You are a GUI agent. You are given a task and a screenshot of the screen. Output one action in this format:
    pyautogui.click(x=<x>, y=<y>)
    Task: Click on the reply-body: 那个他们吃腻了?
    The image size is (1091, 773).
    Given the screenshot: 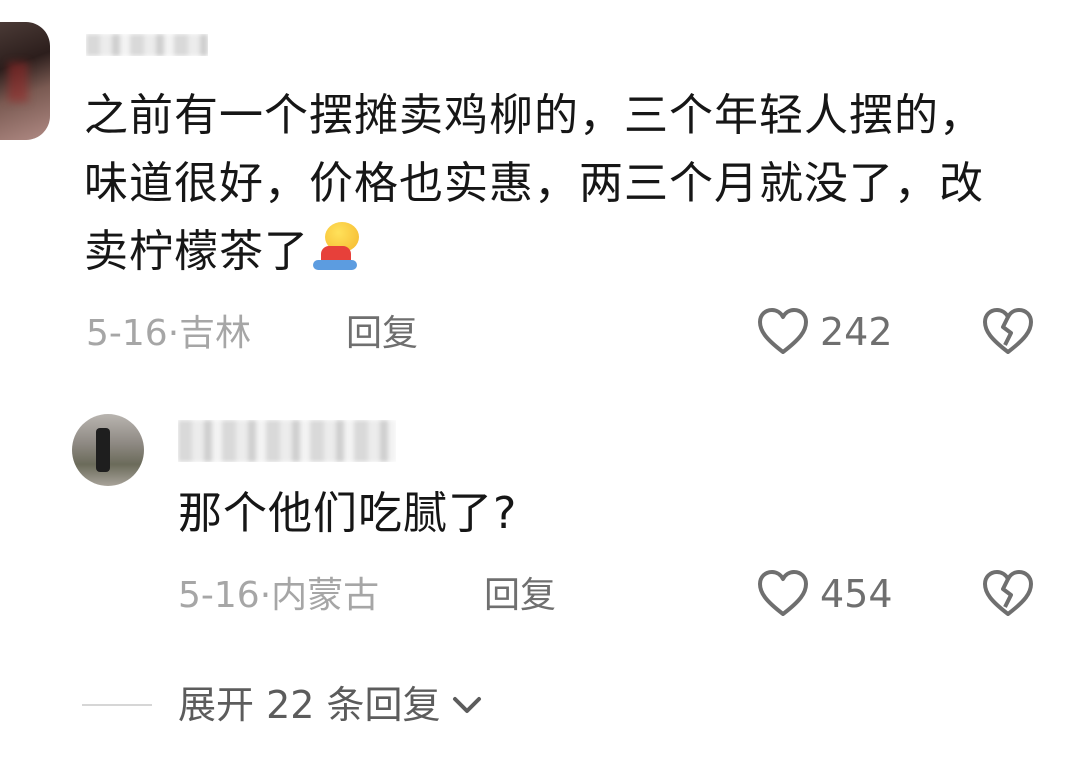 What is the action you would take?
    pyautogui.click(x=348, y=513)
    